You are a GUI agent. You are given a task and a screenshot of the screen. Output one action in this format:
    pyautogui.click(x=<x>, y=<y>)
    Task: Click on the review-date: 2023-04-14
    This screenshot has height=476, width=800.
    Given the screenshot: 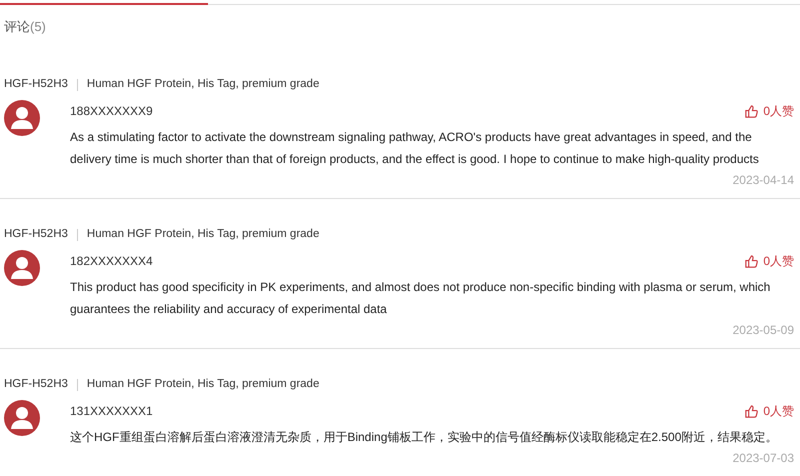 What is the action you would take?
    pyautogui.click(x=763, y=180)
    